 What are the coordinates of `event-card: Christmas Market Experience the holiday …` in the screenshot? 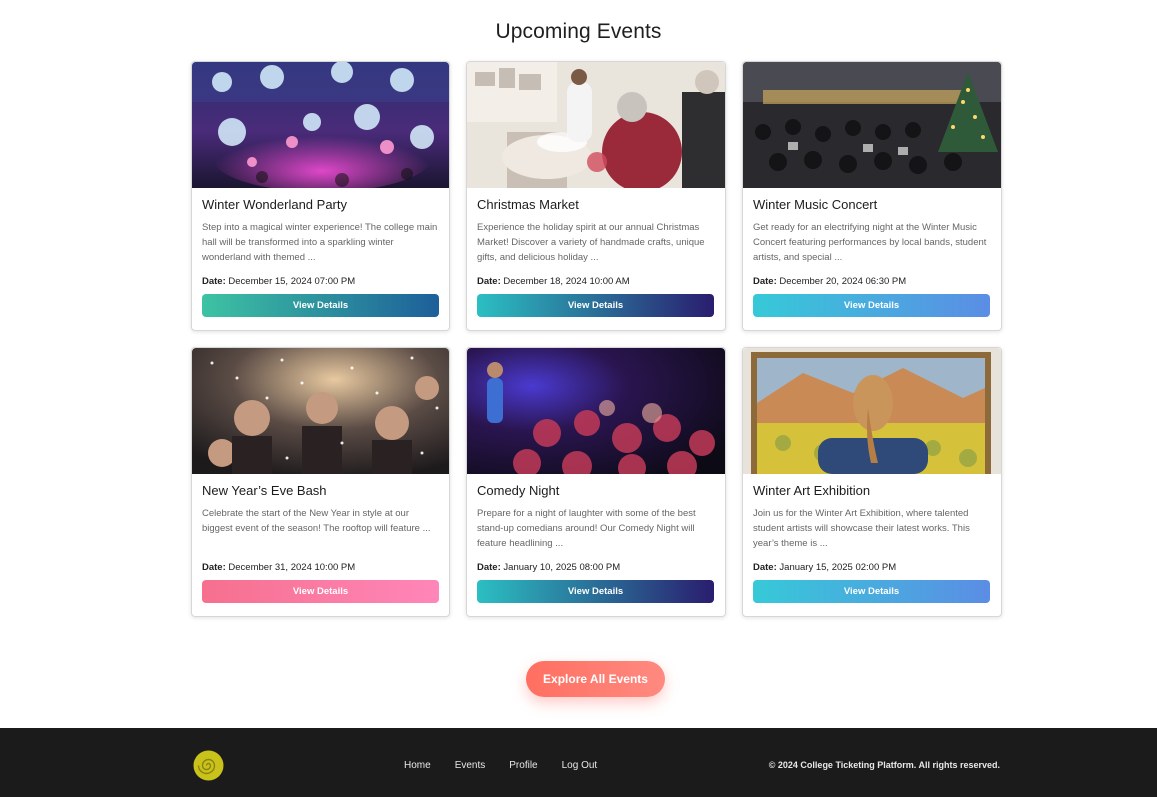 It's located at (596, 196).